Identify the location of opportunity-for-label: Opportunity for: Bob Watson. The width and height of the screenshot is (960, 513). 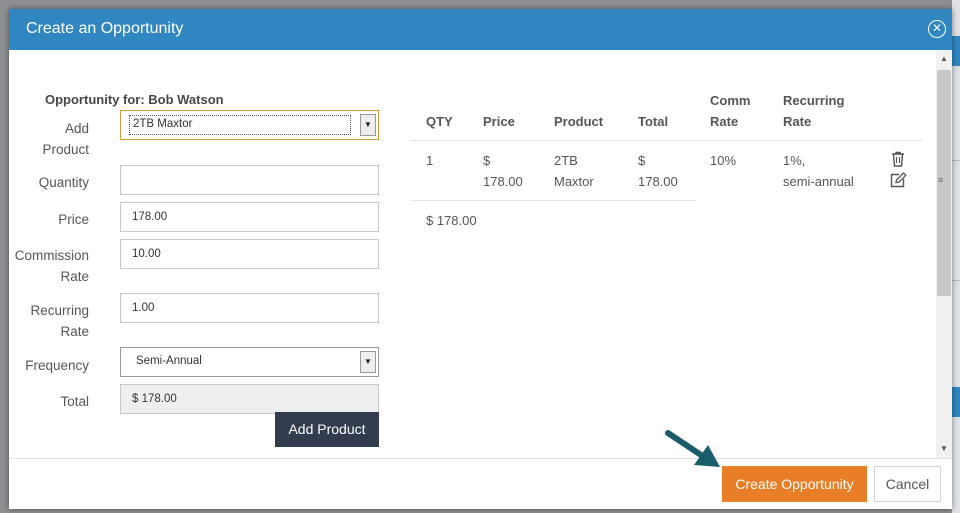
(134, 99).